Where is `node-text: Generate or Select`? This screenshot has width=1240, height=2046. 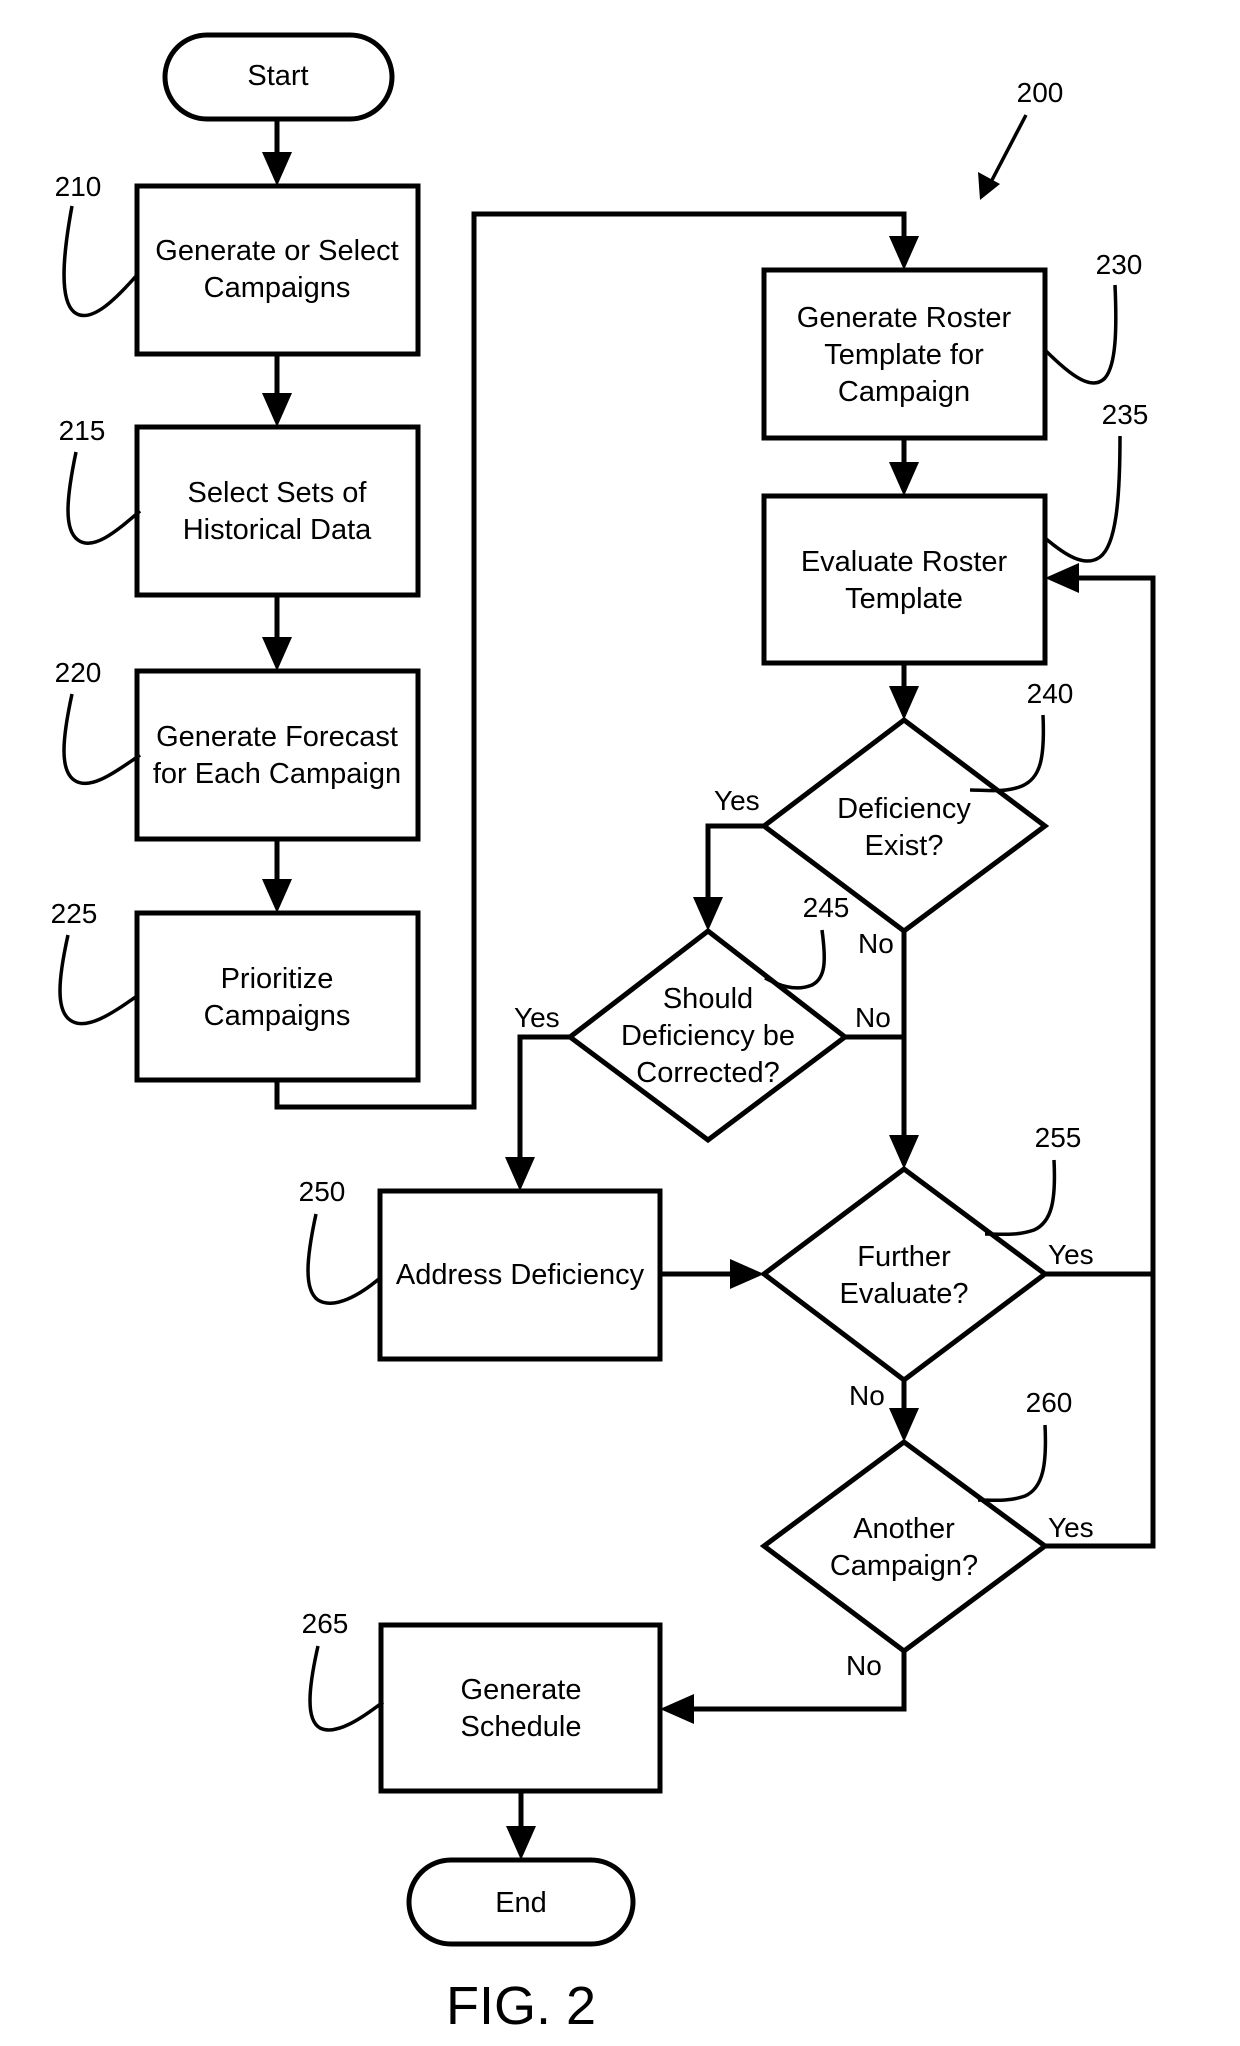 node-text: Generate or Select is located at coordinates (276, 251).